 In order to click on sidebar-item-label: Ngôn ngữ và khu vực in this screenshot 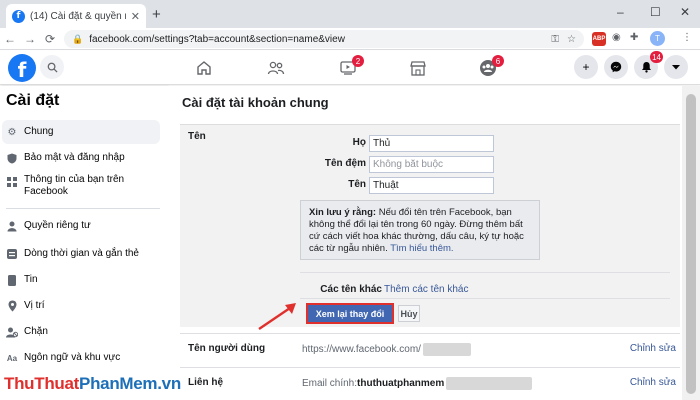, I will do `click(72, 357)`.